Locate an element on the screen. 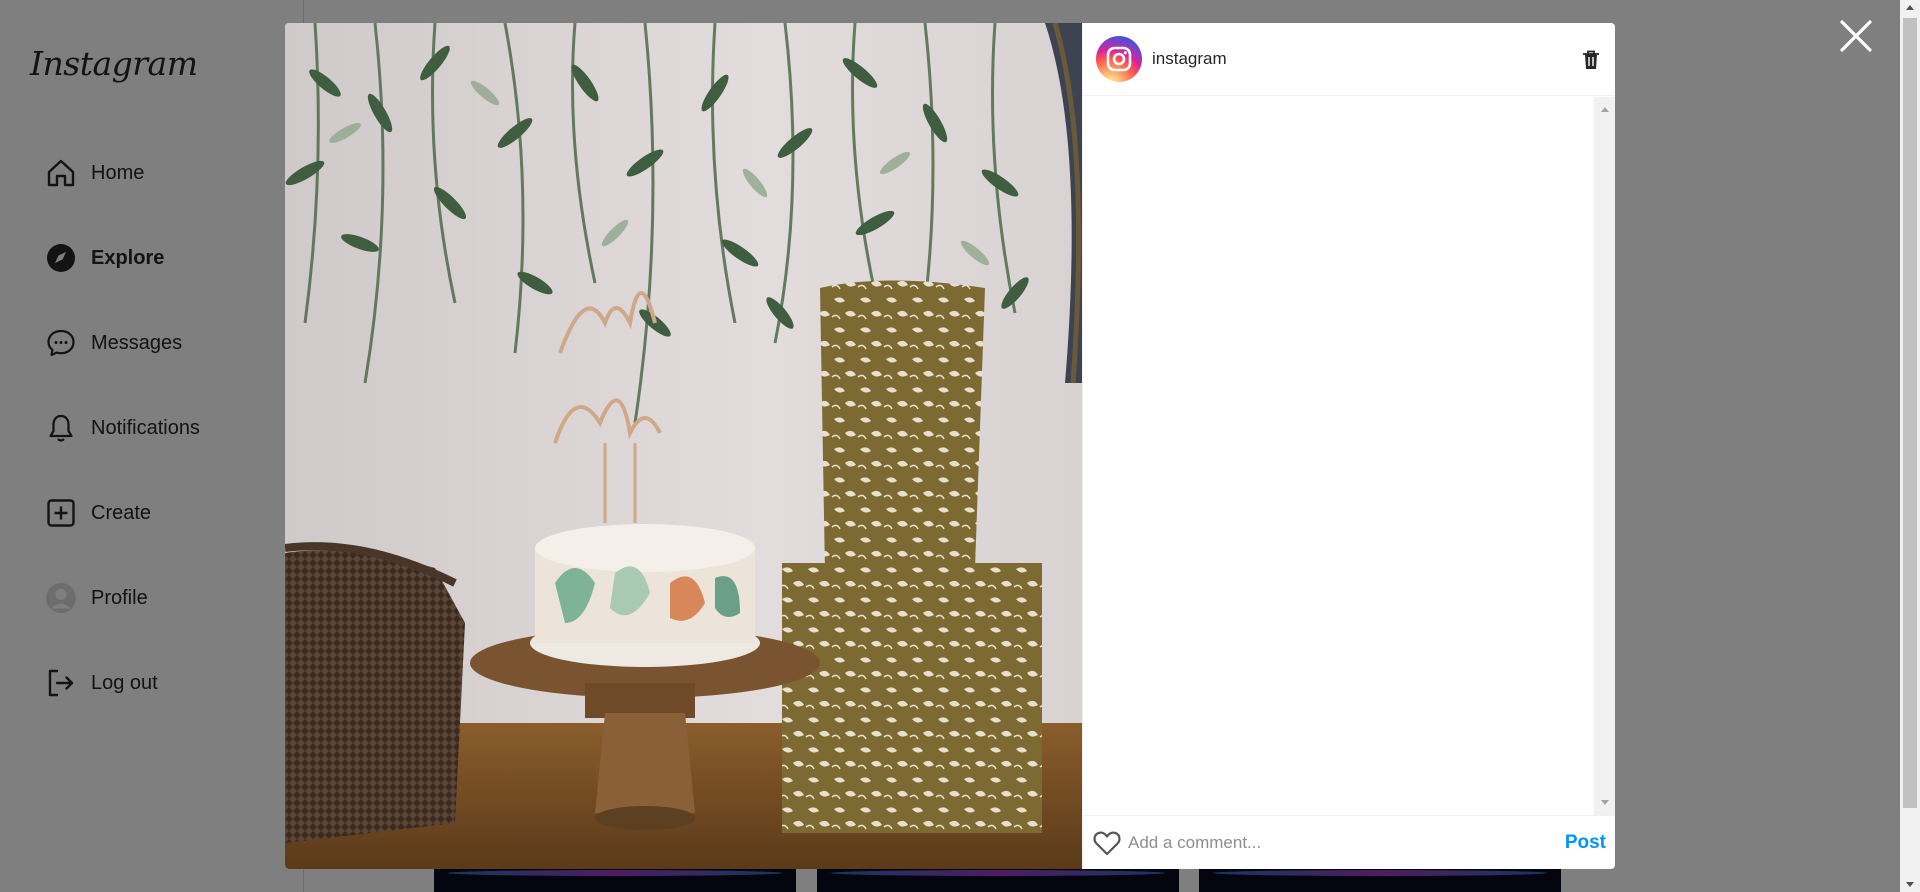 This screenshot has height=892, width=1920. comment-bar: Post is located at coordinates (1349, 842).